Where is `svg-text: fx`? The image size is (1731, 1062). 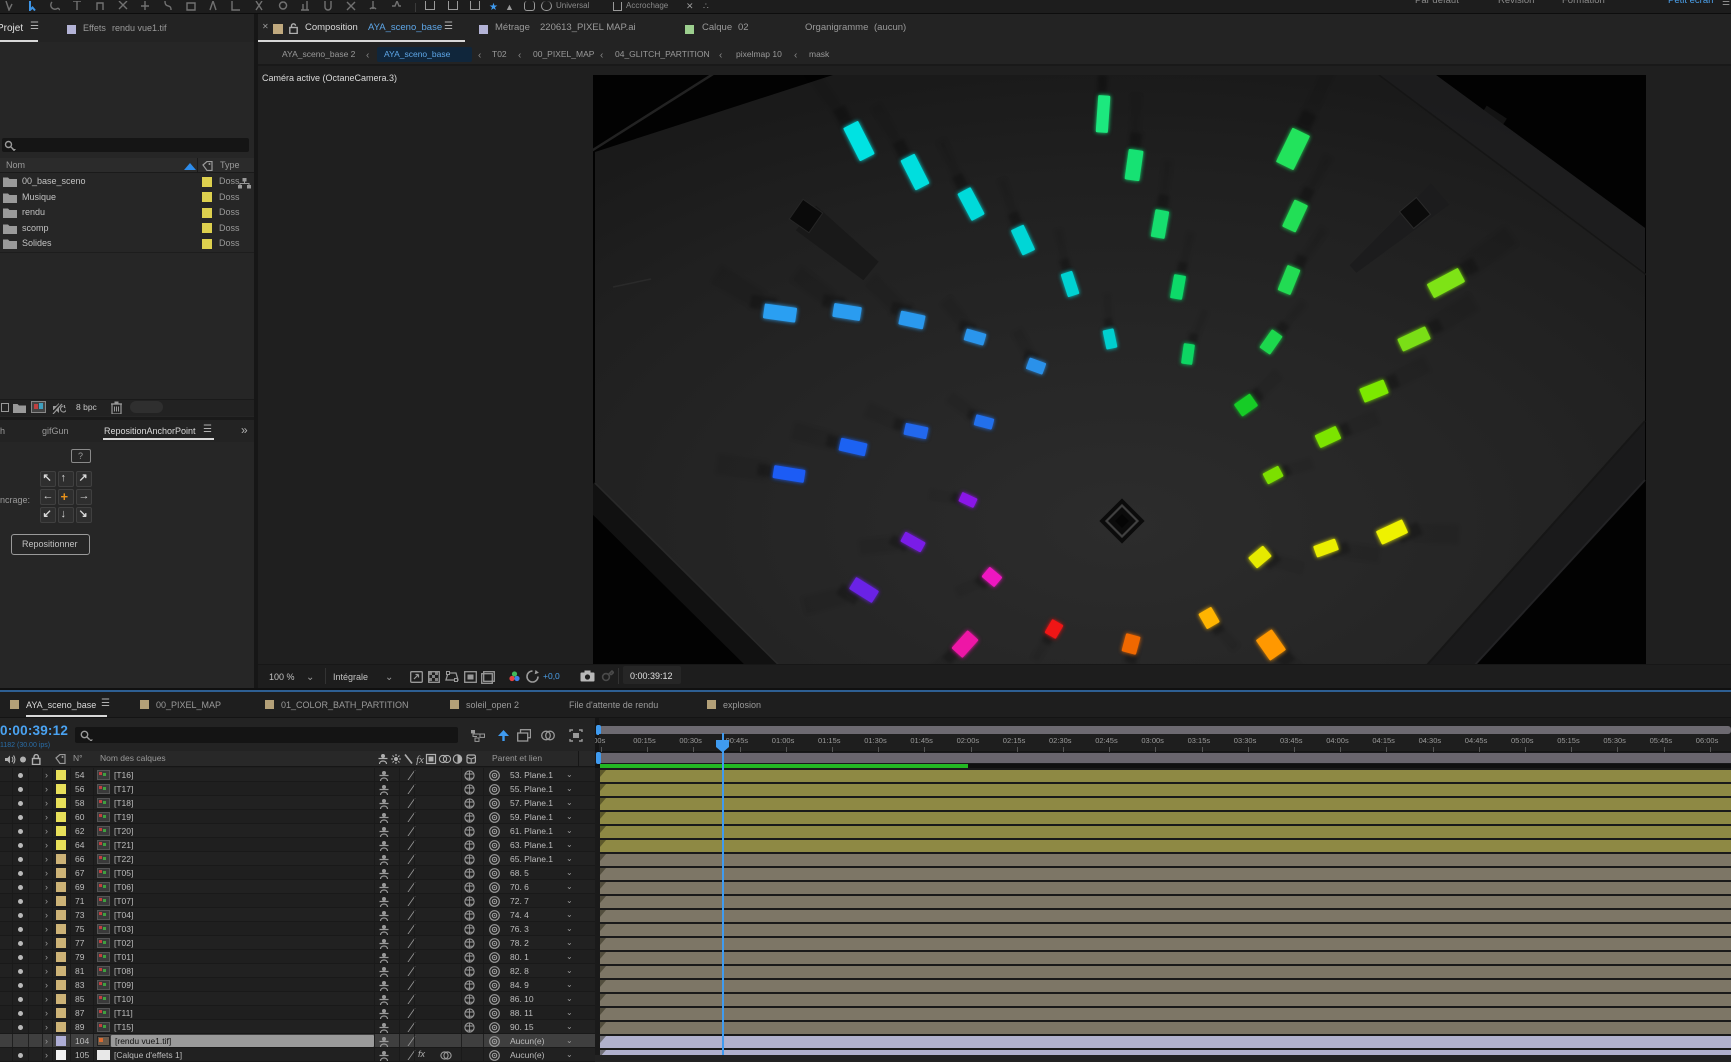 svg-text: fx is located at coordinates (420, 759).